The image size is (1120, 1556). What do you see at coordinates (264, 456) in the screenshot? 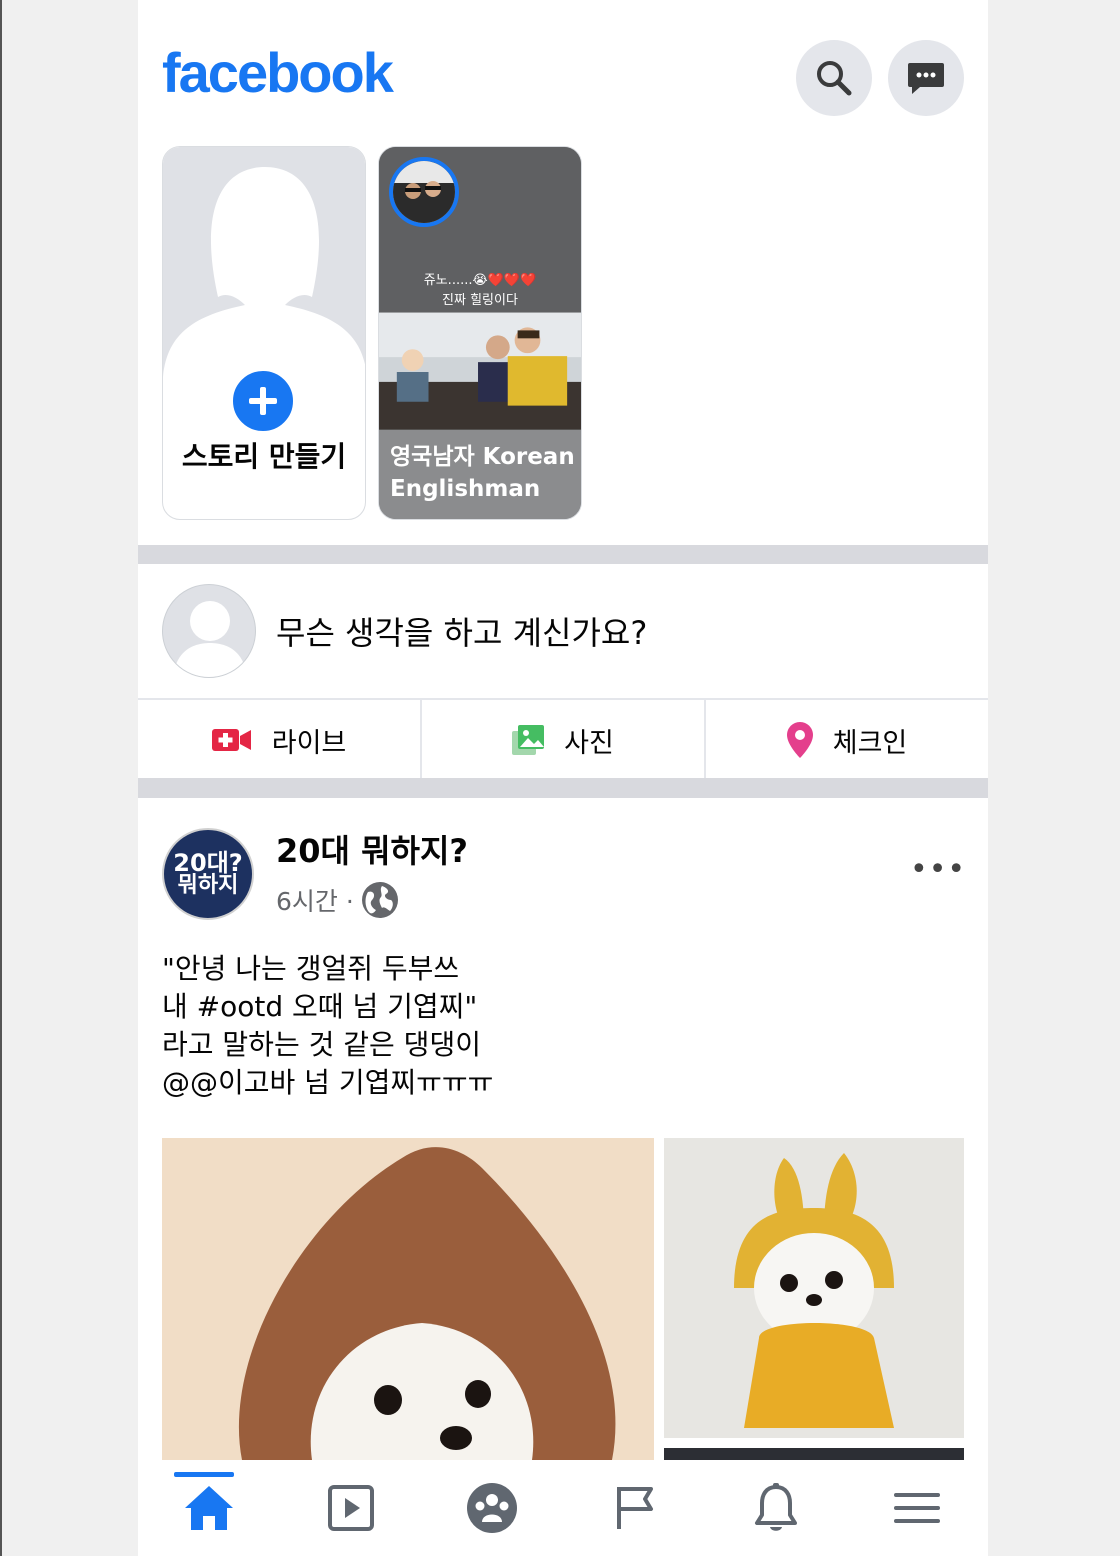
I see `create-story-label: 스토리 만들기` at bounding box center [264, 456].